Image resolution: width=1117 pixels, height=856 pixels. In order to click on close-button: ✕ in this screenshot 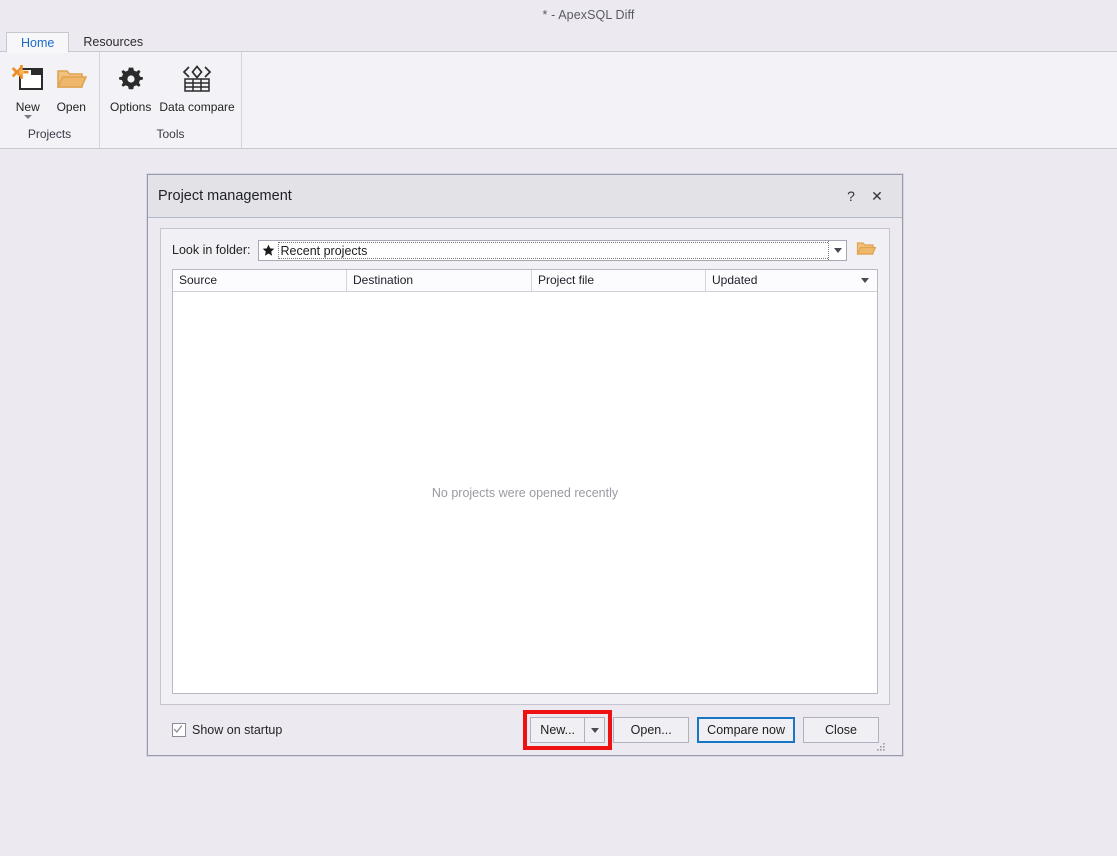, I will do `click(877, 196)`.